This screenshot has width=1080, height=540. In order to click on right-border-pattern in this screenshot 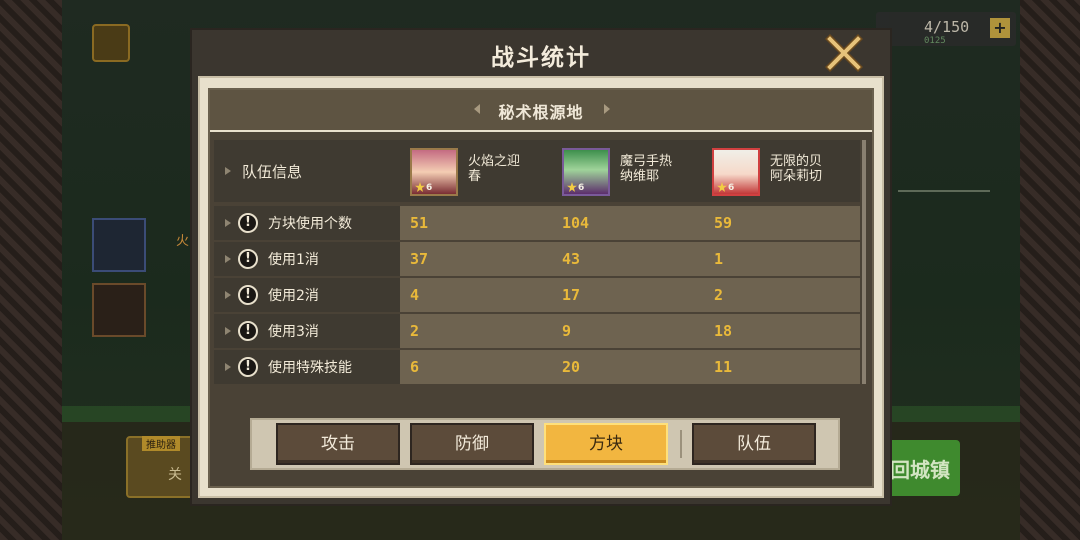, I will do `click(1050, 270)`.